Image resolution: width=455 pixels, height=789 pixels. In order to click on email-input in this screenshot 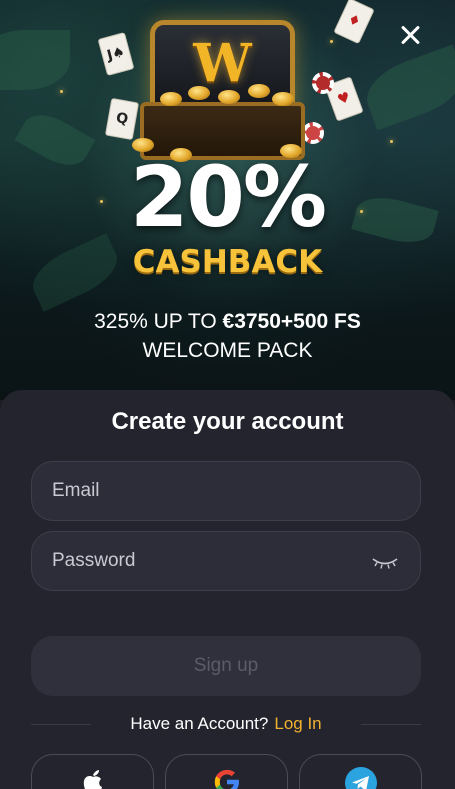, I will do `click(226, 491)`.